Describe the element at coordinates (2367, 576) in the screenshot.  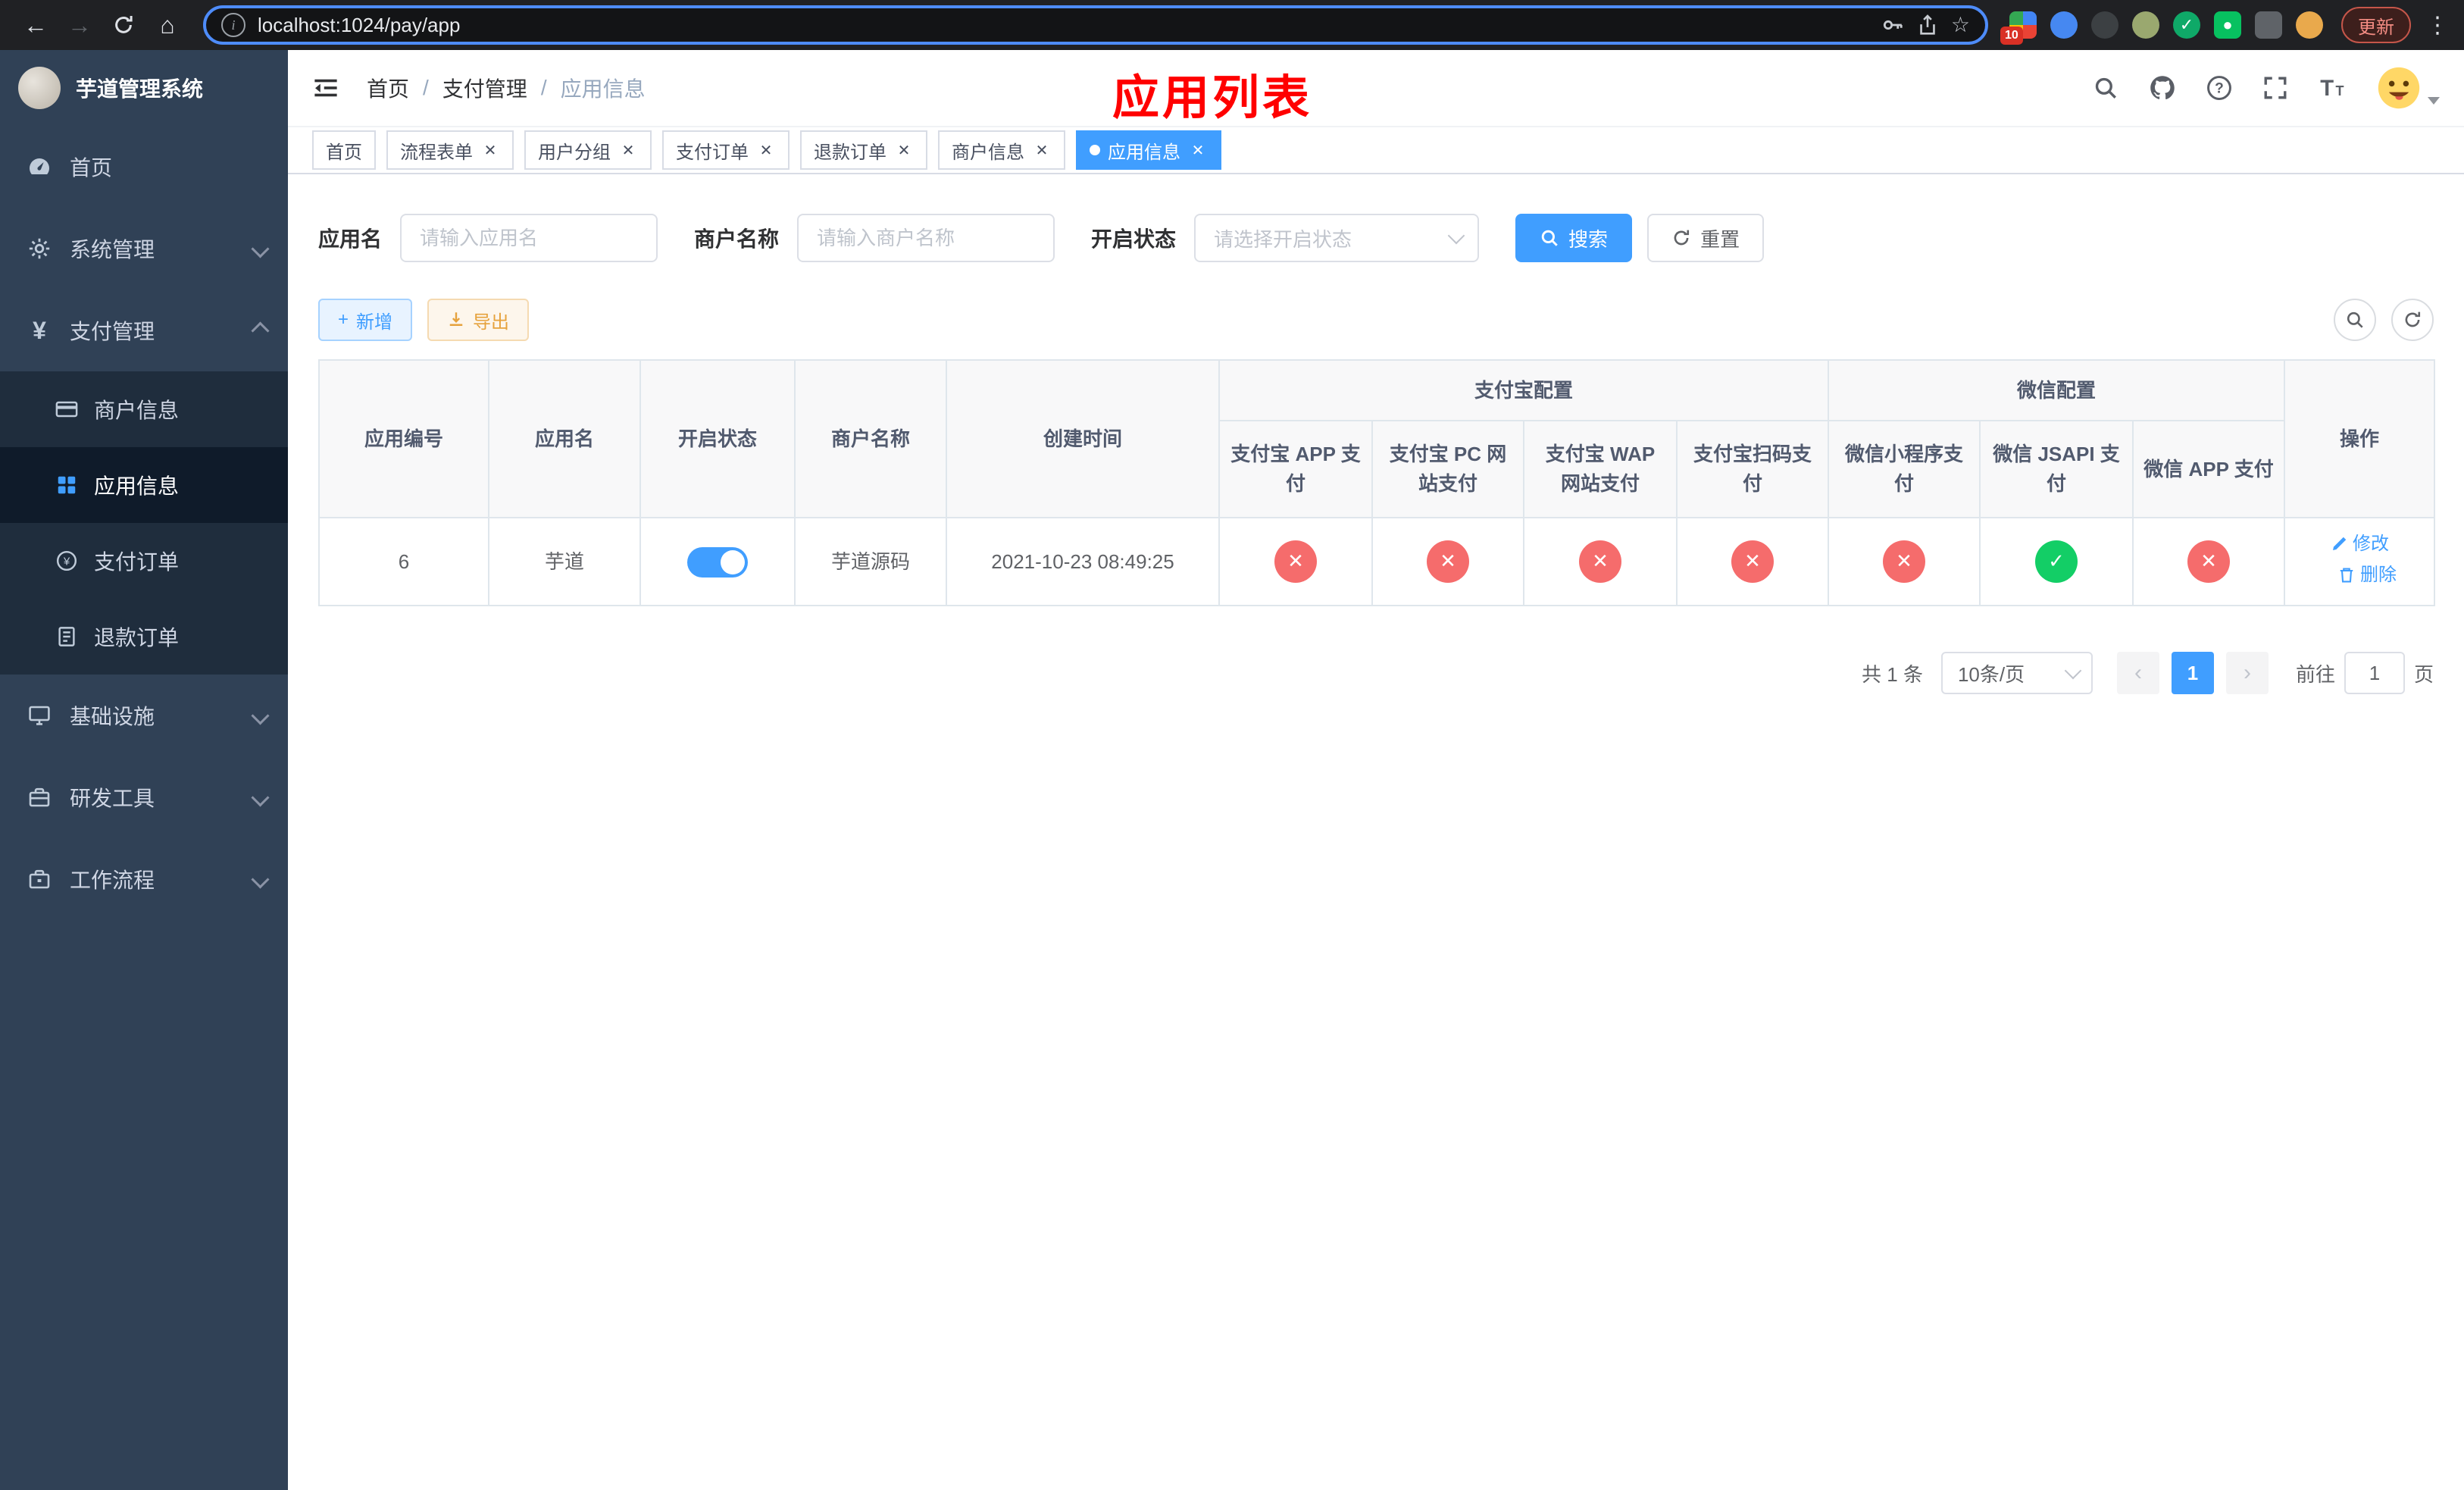
I see `delete-link: 删除` at that location.